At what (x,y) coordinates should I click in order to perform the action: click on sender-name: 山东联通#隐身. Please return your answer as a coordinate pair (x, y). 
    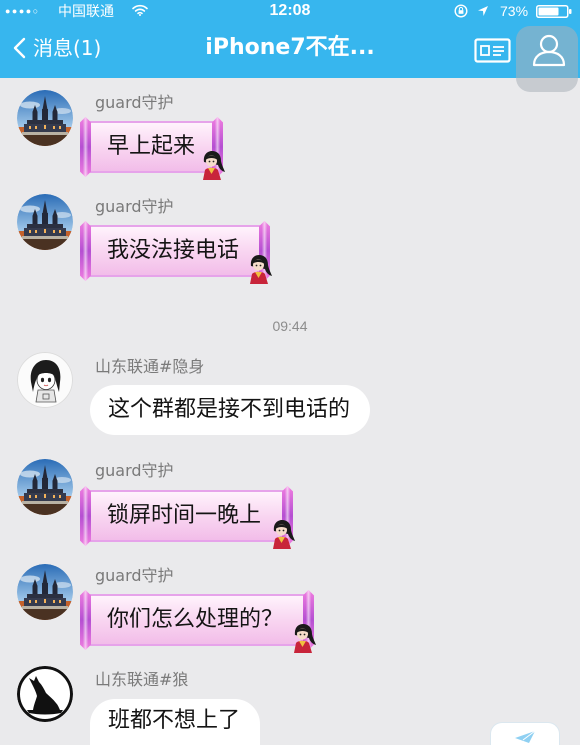
    Looking at the image, I should click on (150, 366).